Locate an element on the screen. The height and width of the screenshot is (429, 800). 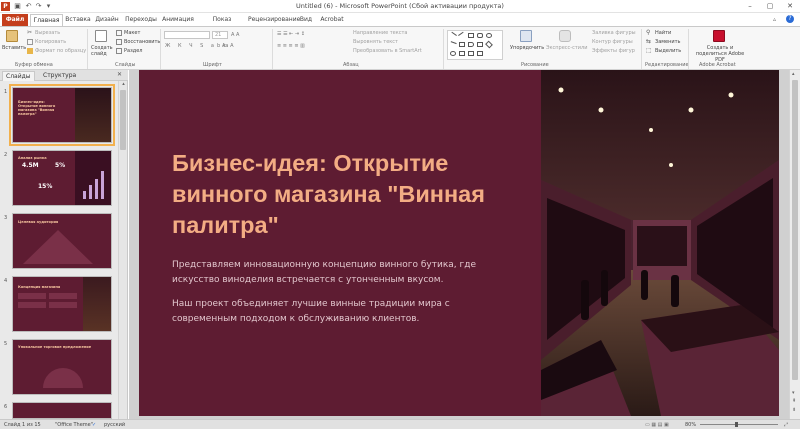
close-panel-icon: ✕ is located at coordinates (119, 74).